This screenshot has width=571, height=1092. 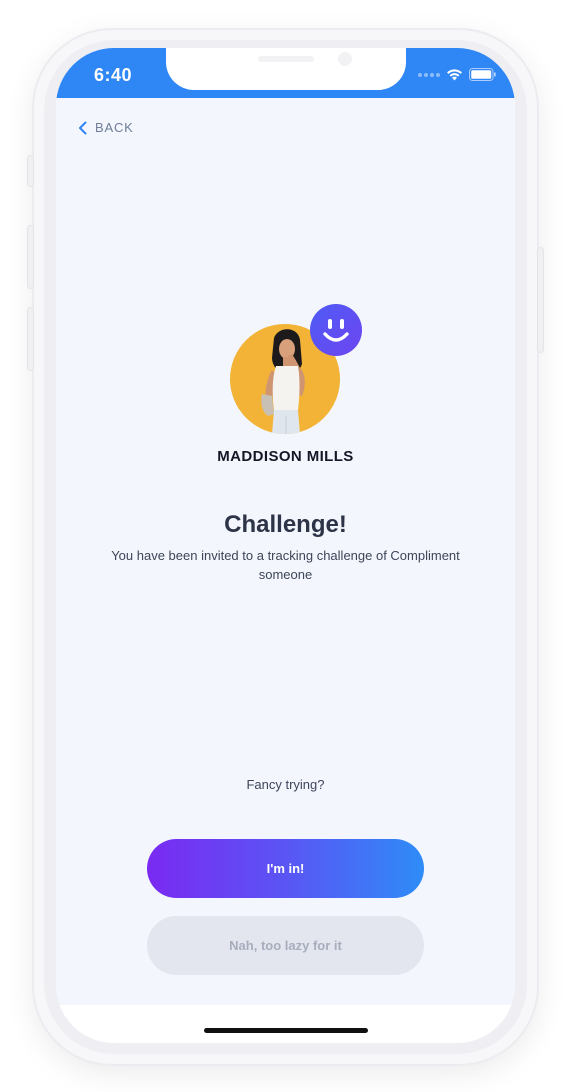 I want to click on status-icons, so click(x=457, y=74).